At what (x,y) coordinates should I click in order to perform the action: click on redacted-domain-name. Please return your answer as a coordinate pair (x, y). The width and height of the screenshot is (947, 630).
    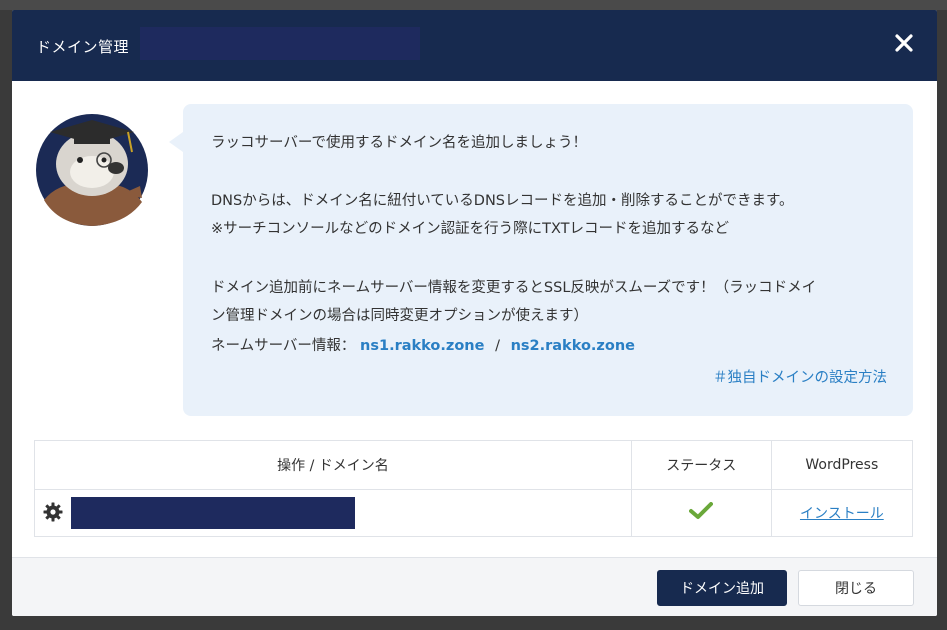
    Looking at the image, I should click on (213, 513).